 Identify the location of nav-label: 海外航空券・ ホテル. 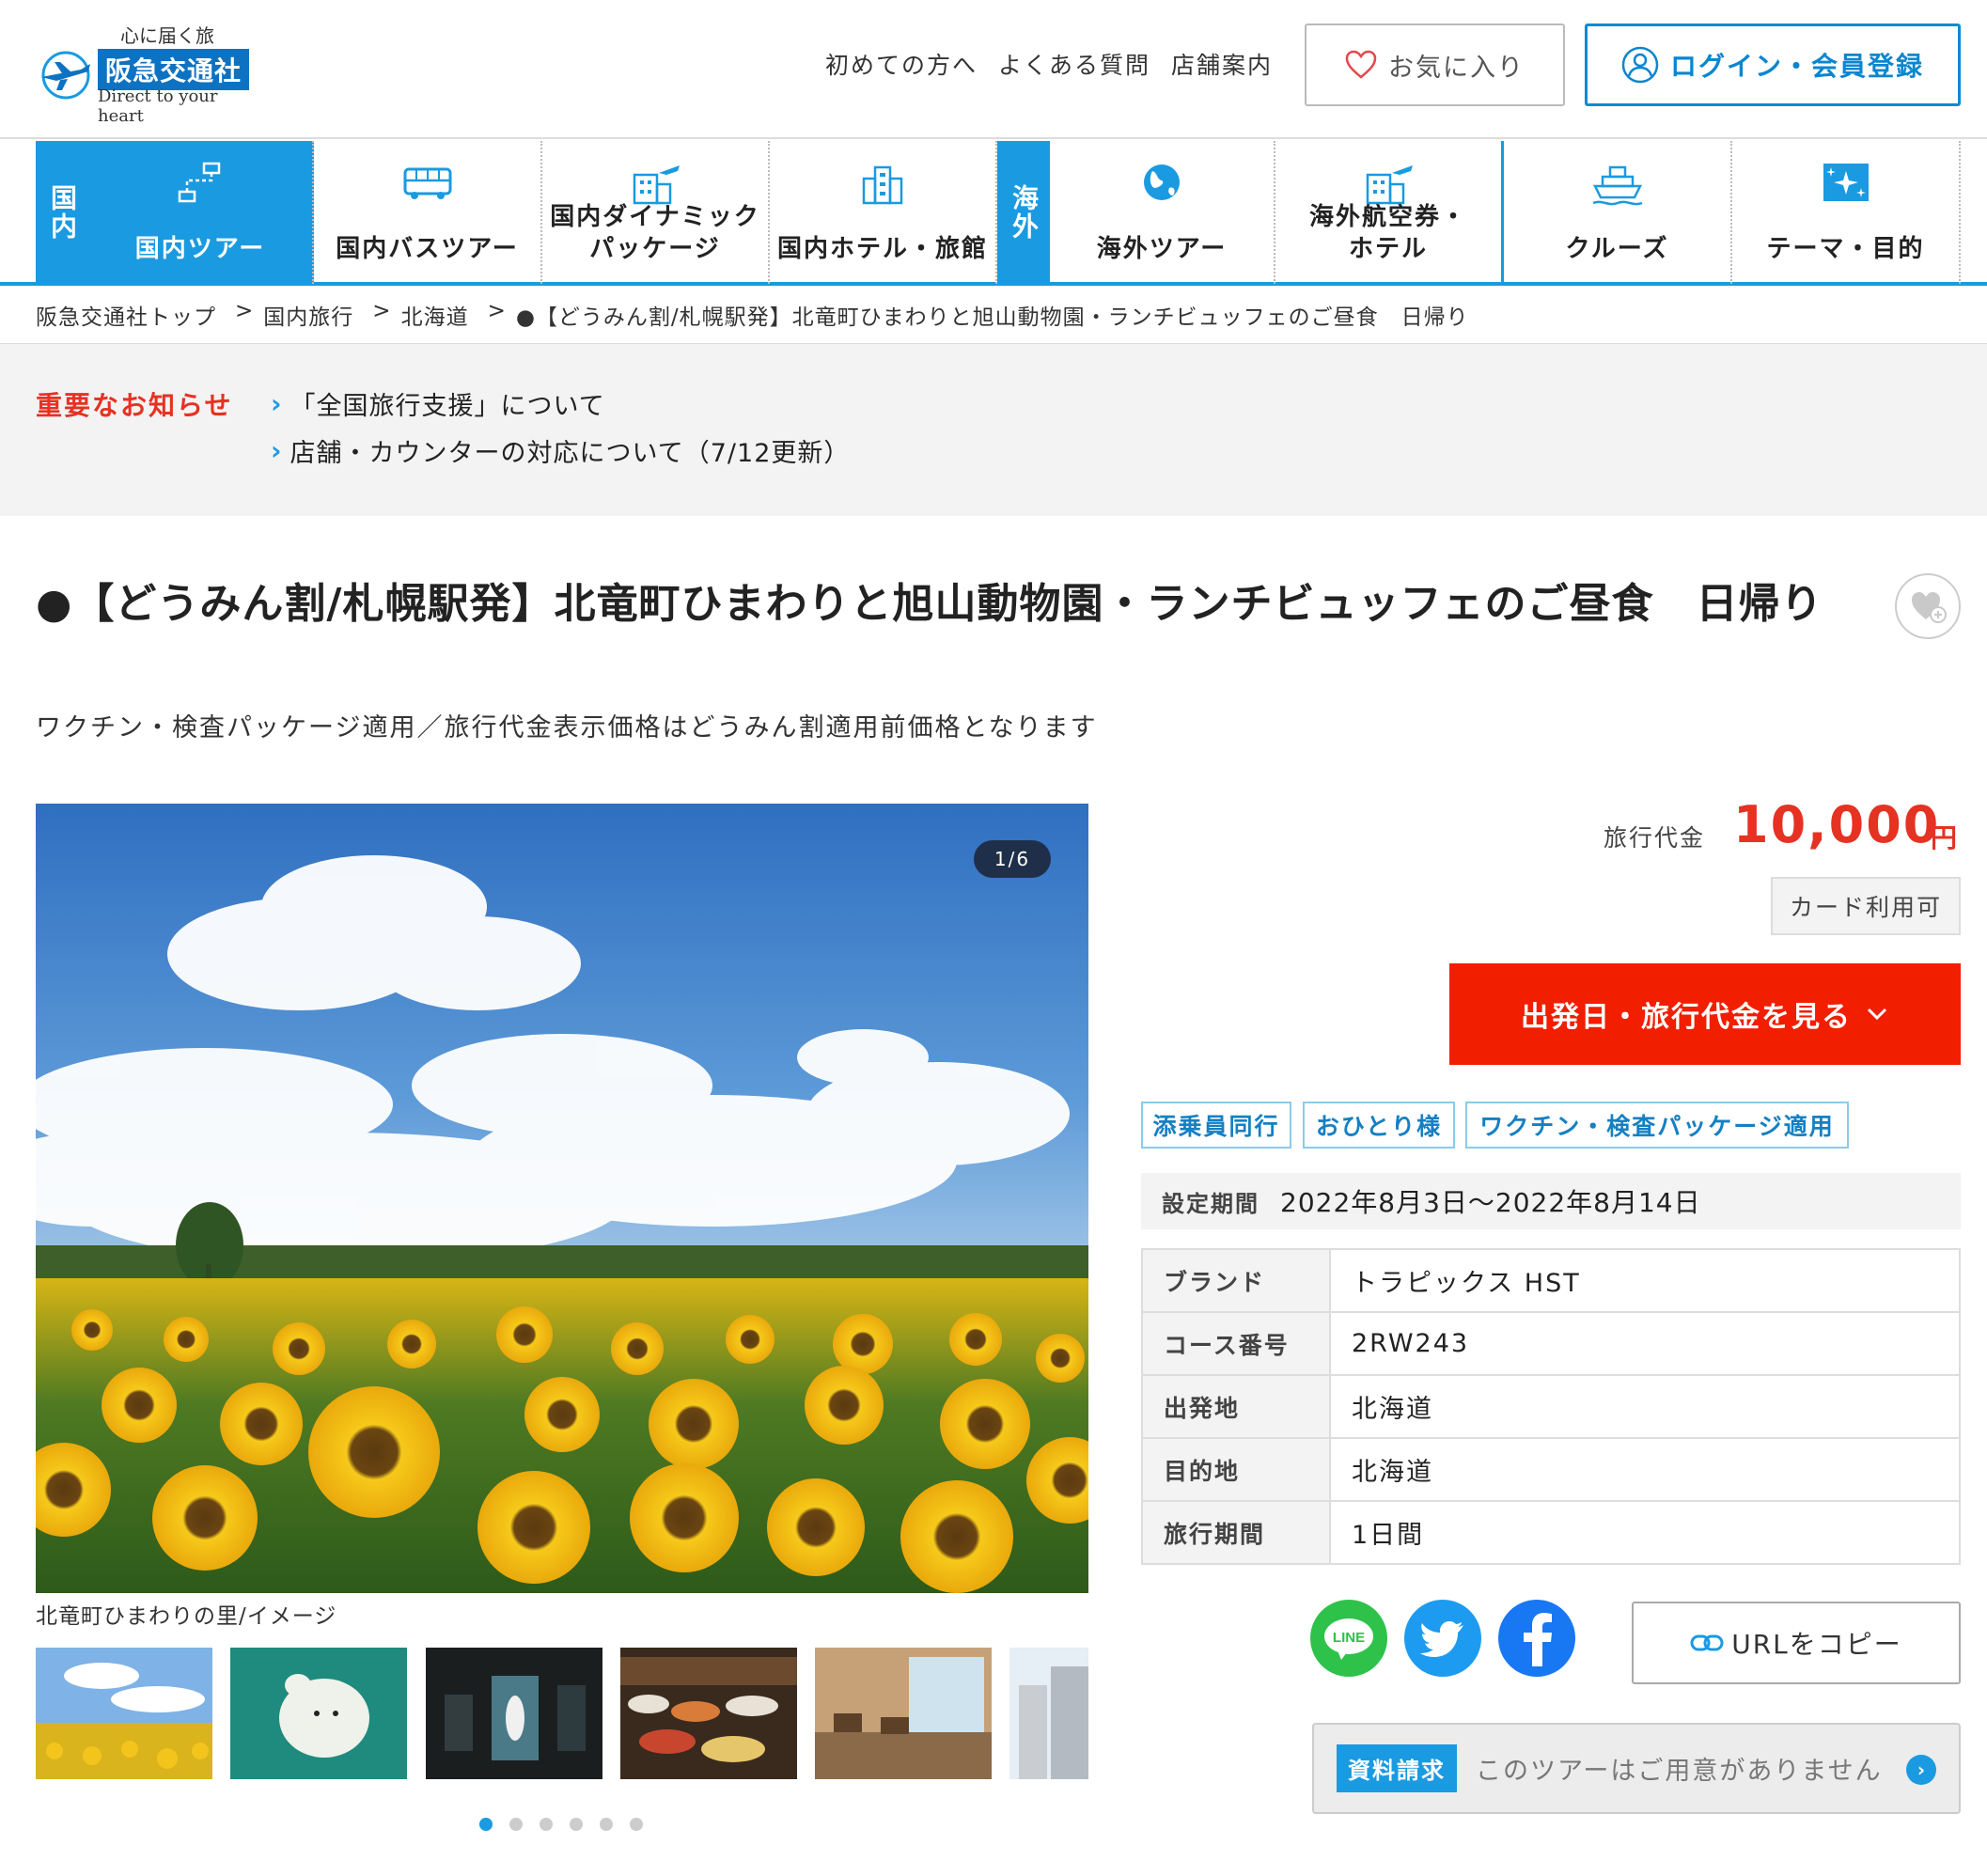
(1387, 233).